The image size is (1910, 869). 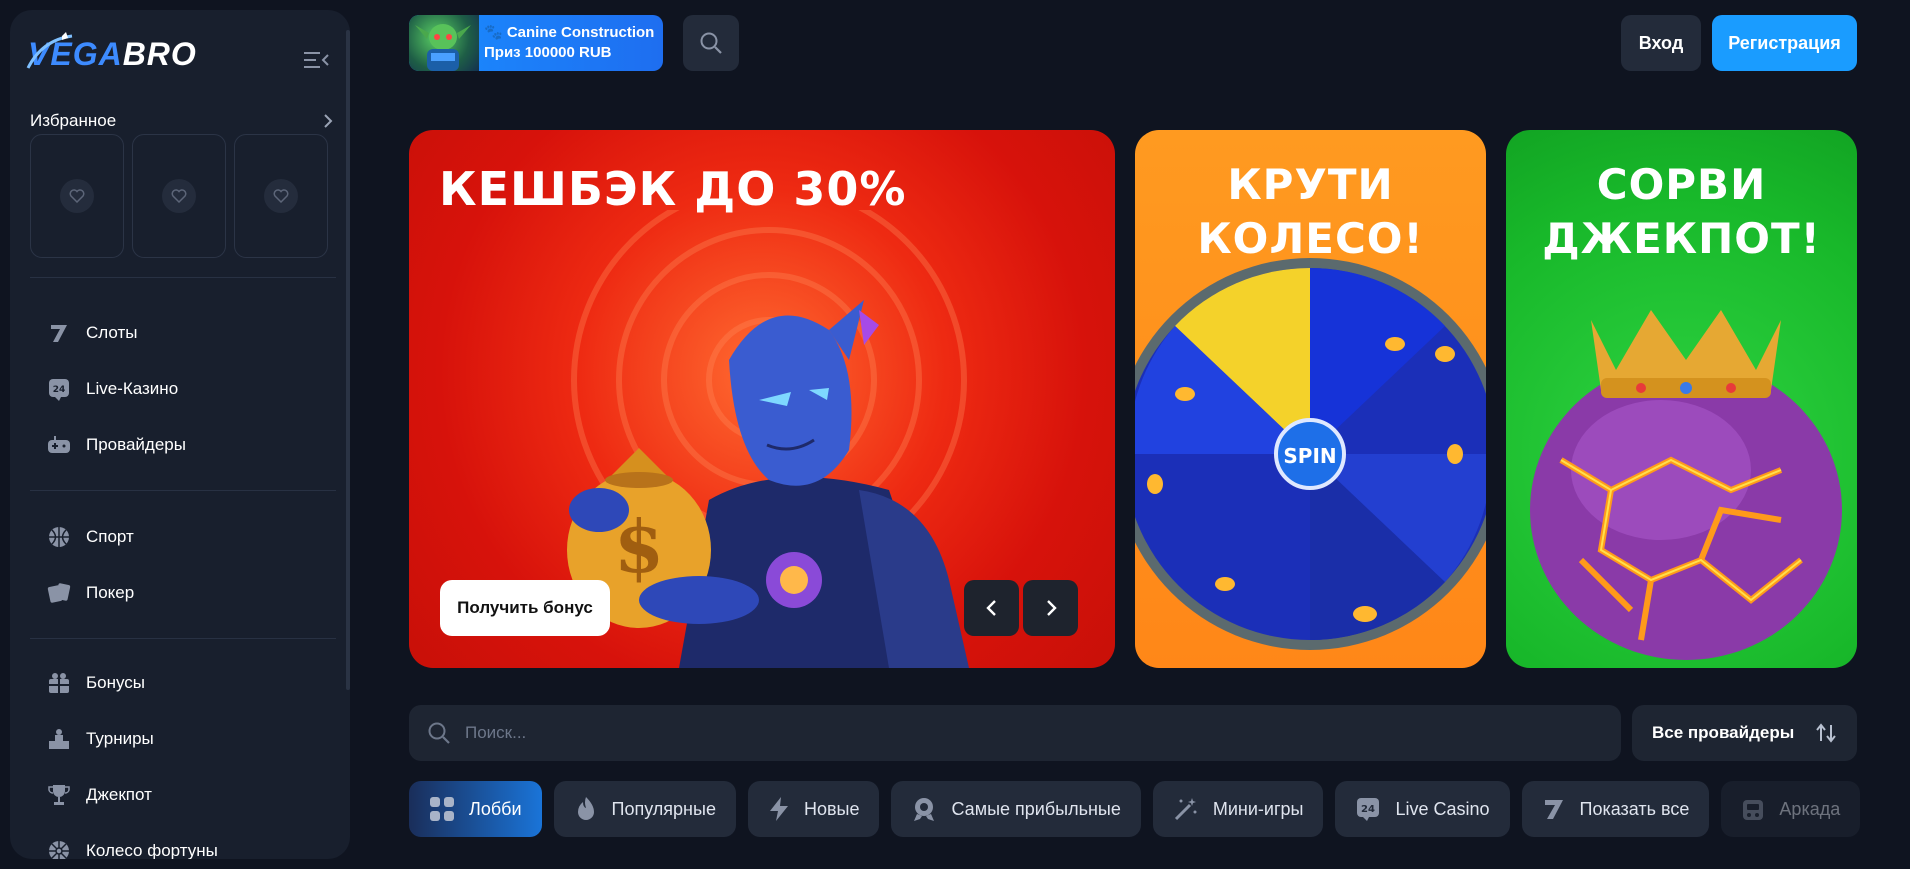 I want to click on nav-group-casino: Слоты 24 Live-Казино Провайдеры, so click(x=183, y=389).